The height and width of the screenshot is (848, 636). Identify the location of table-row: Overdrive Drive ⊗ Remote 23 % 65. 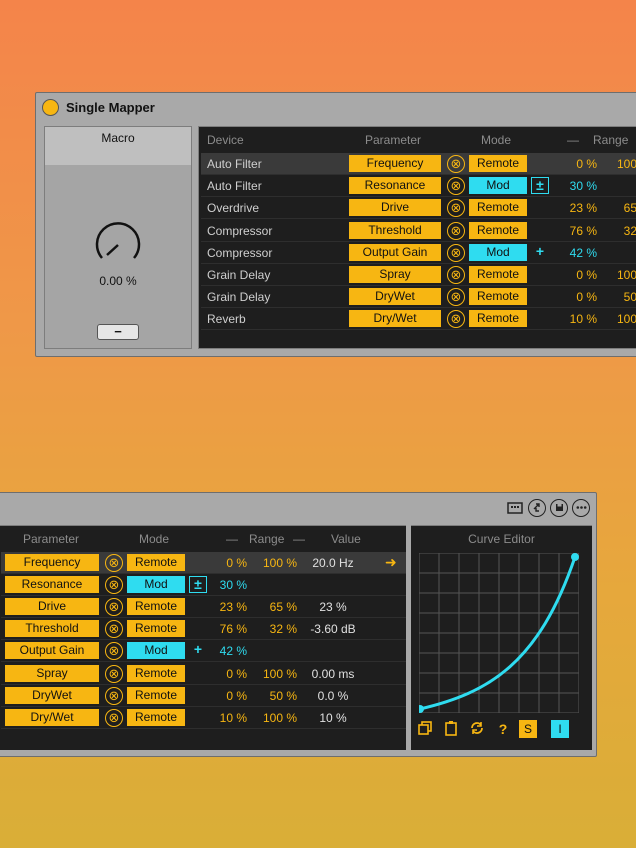
(418, 208).